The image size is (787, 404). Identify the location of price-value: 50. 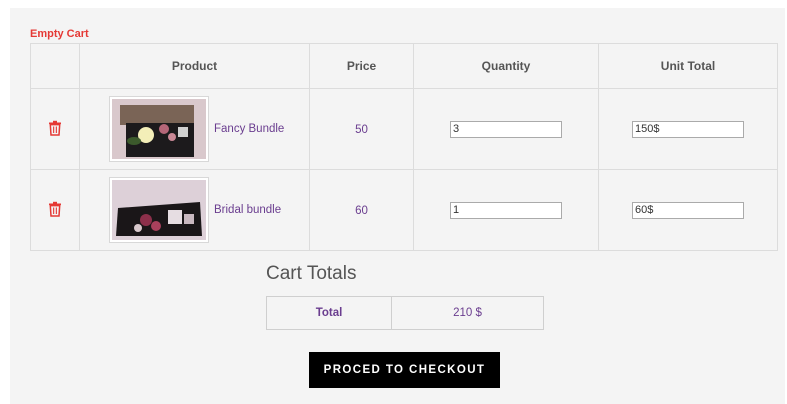
(361, 130).